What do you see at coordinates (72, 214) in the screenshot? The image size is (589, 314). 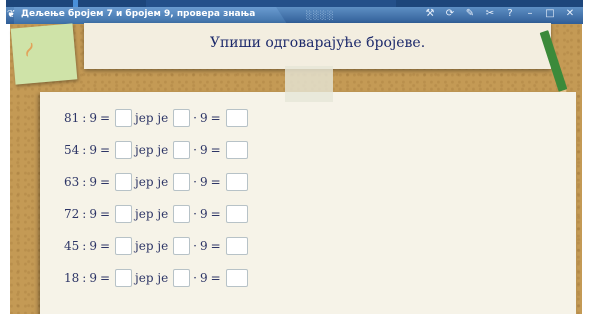 I see `dividend: 72` at bounding box center [72, 214].